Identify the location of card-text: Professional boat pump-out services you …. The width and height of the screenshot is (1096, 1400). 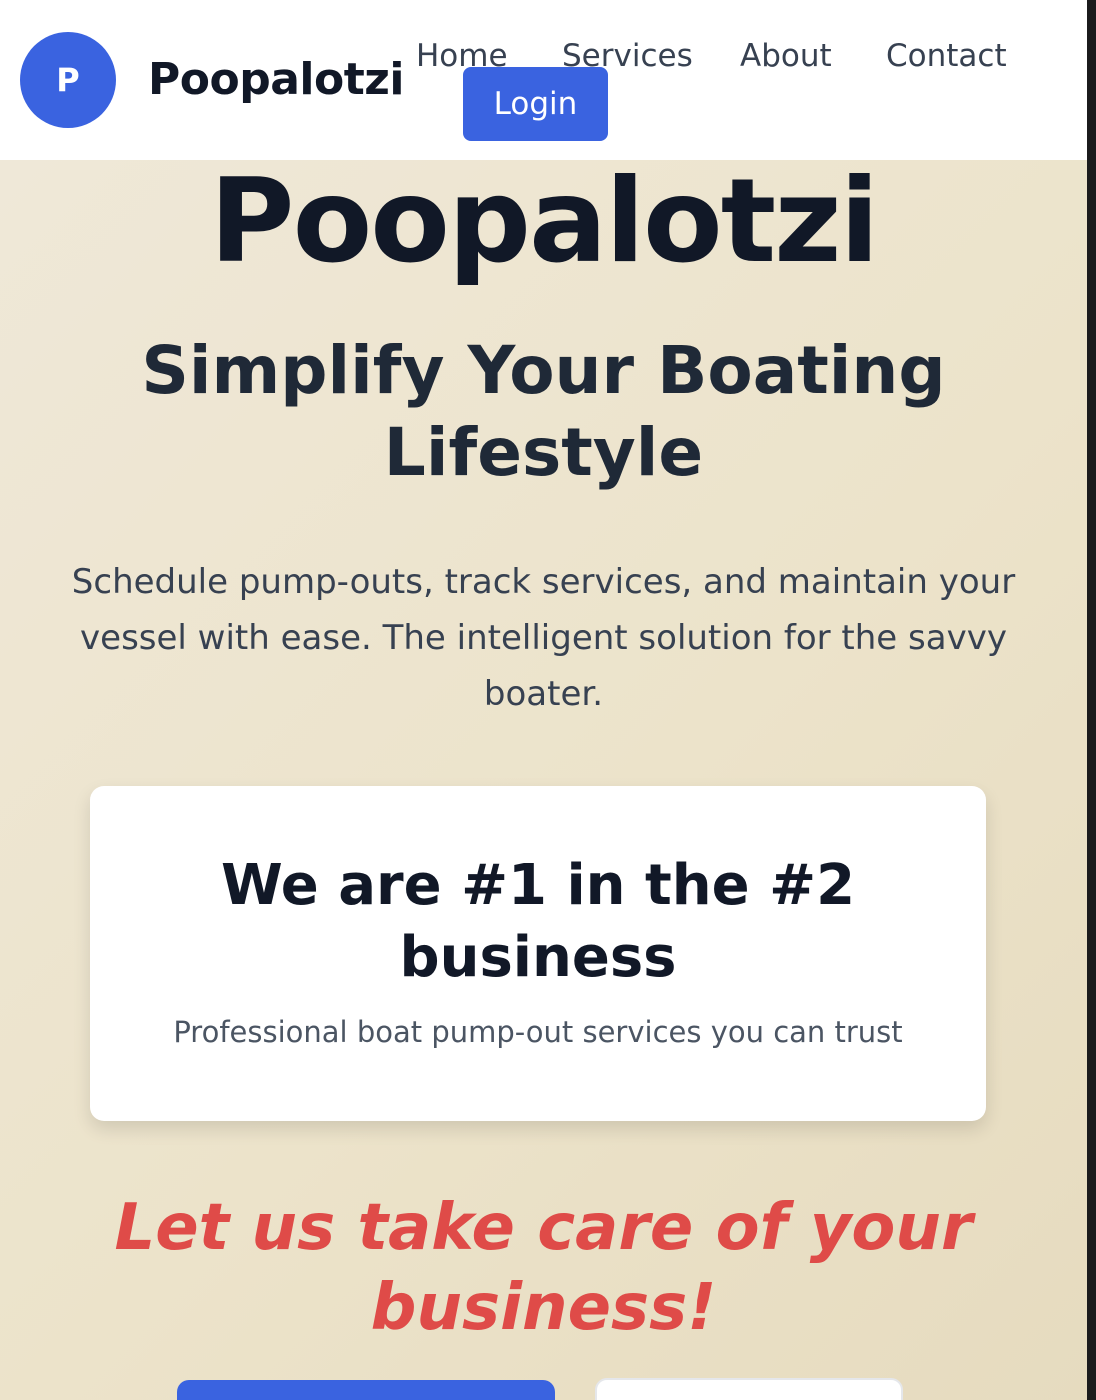
(538, 1032).